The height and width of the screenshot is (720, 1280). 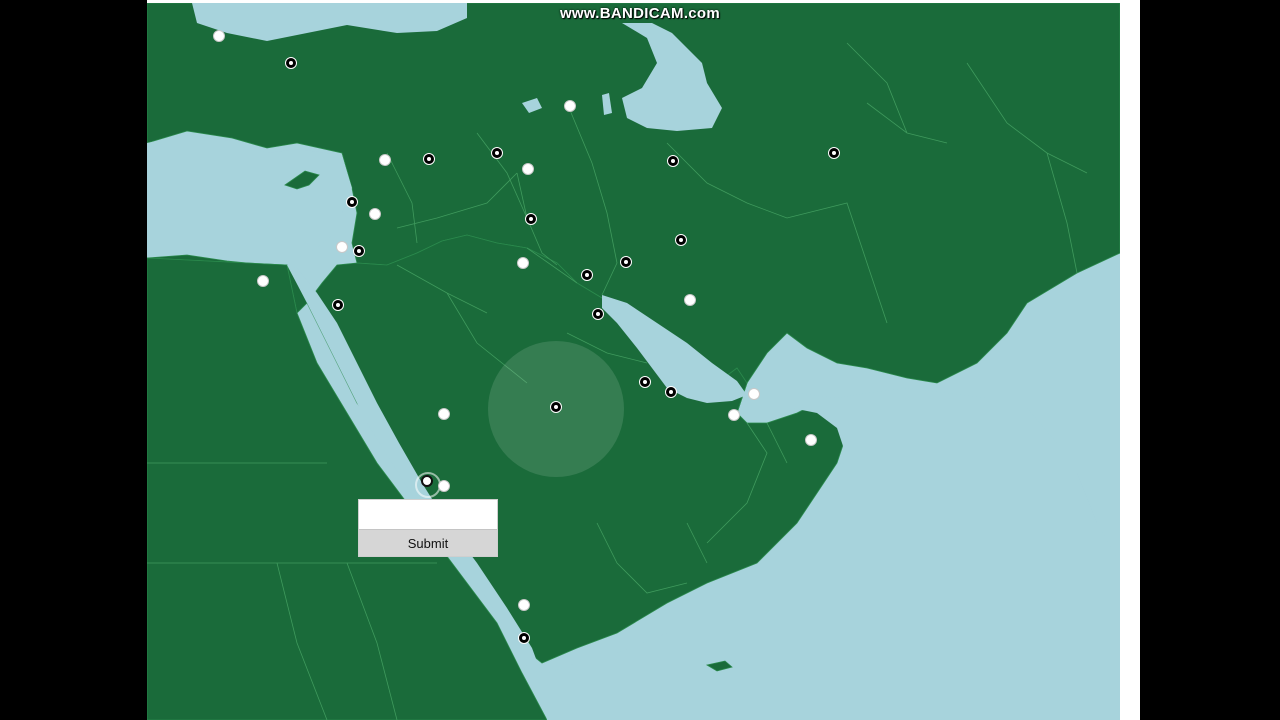 I want to click on answer-popup: Submit, so click(x=428, y=528).